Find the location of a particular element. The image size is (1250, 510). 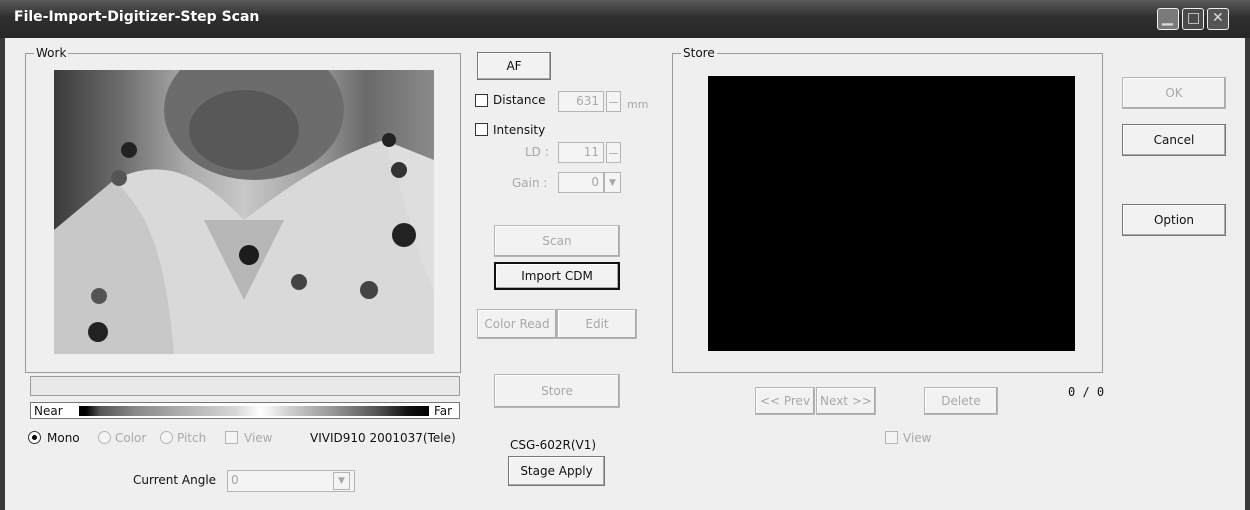

minimize-icon: ▁ is located at coordinates (1167, 18).